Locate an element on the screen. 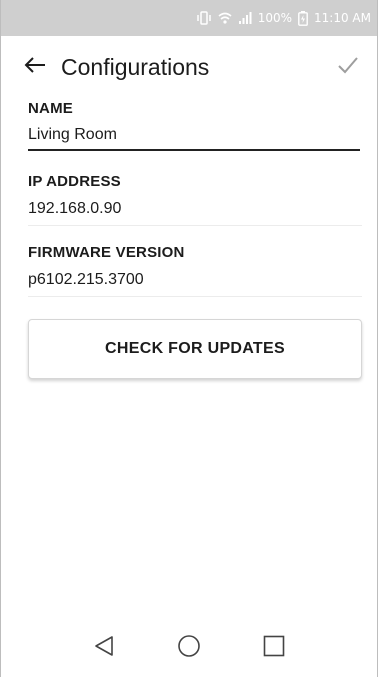 The width and height of the screenshot is (378, 677). system-nav-bar is located at coordinates (189, 648).